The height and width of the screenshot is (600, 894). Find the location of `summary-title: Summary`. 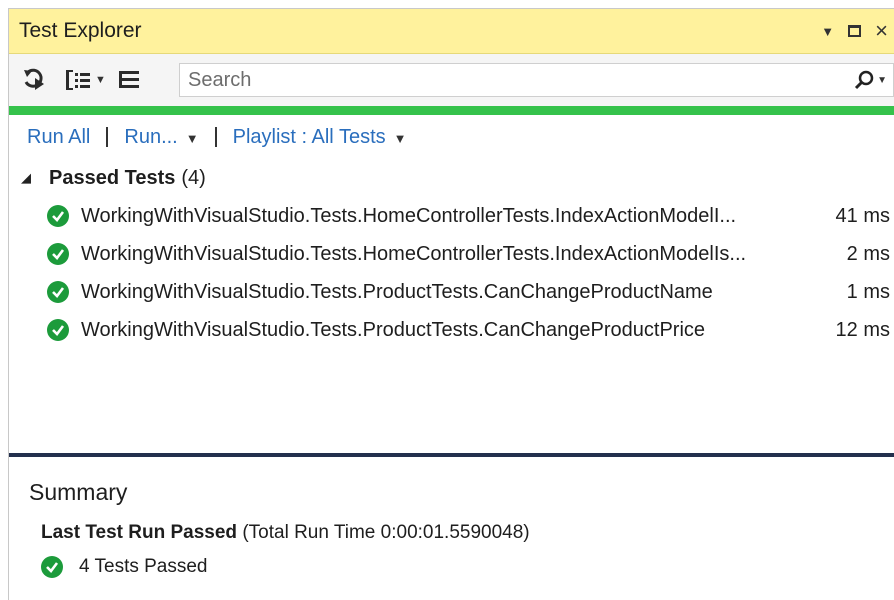

summary-title: Summary is located at coordinates (78, 492).